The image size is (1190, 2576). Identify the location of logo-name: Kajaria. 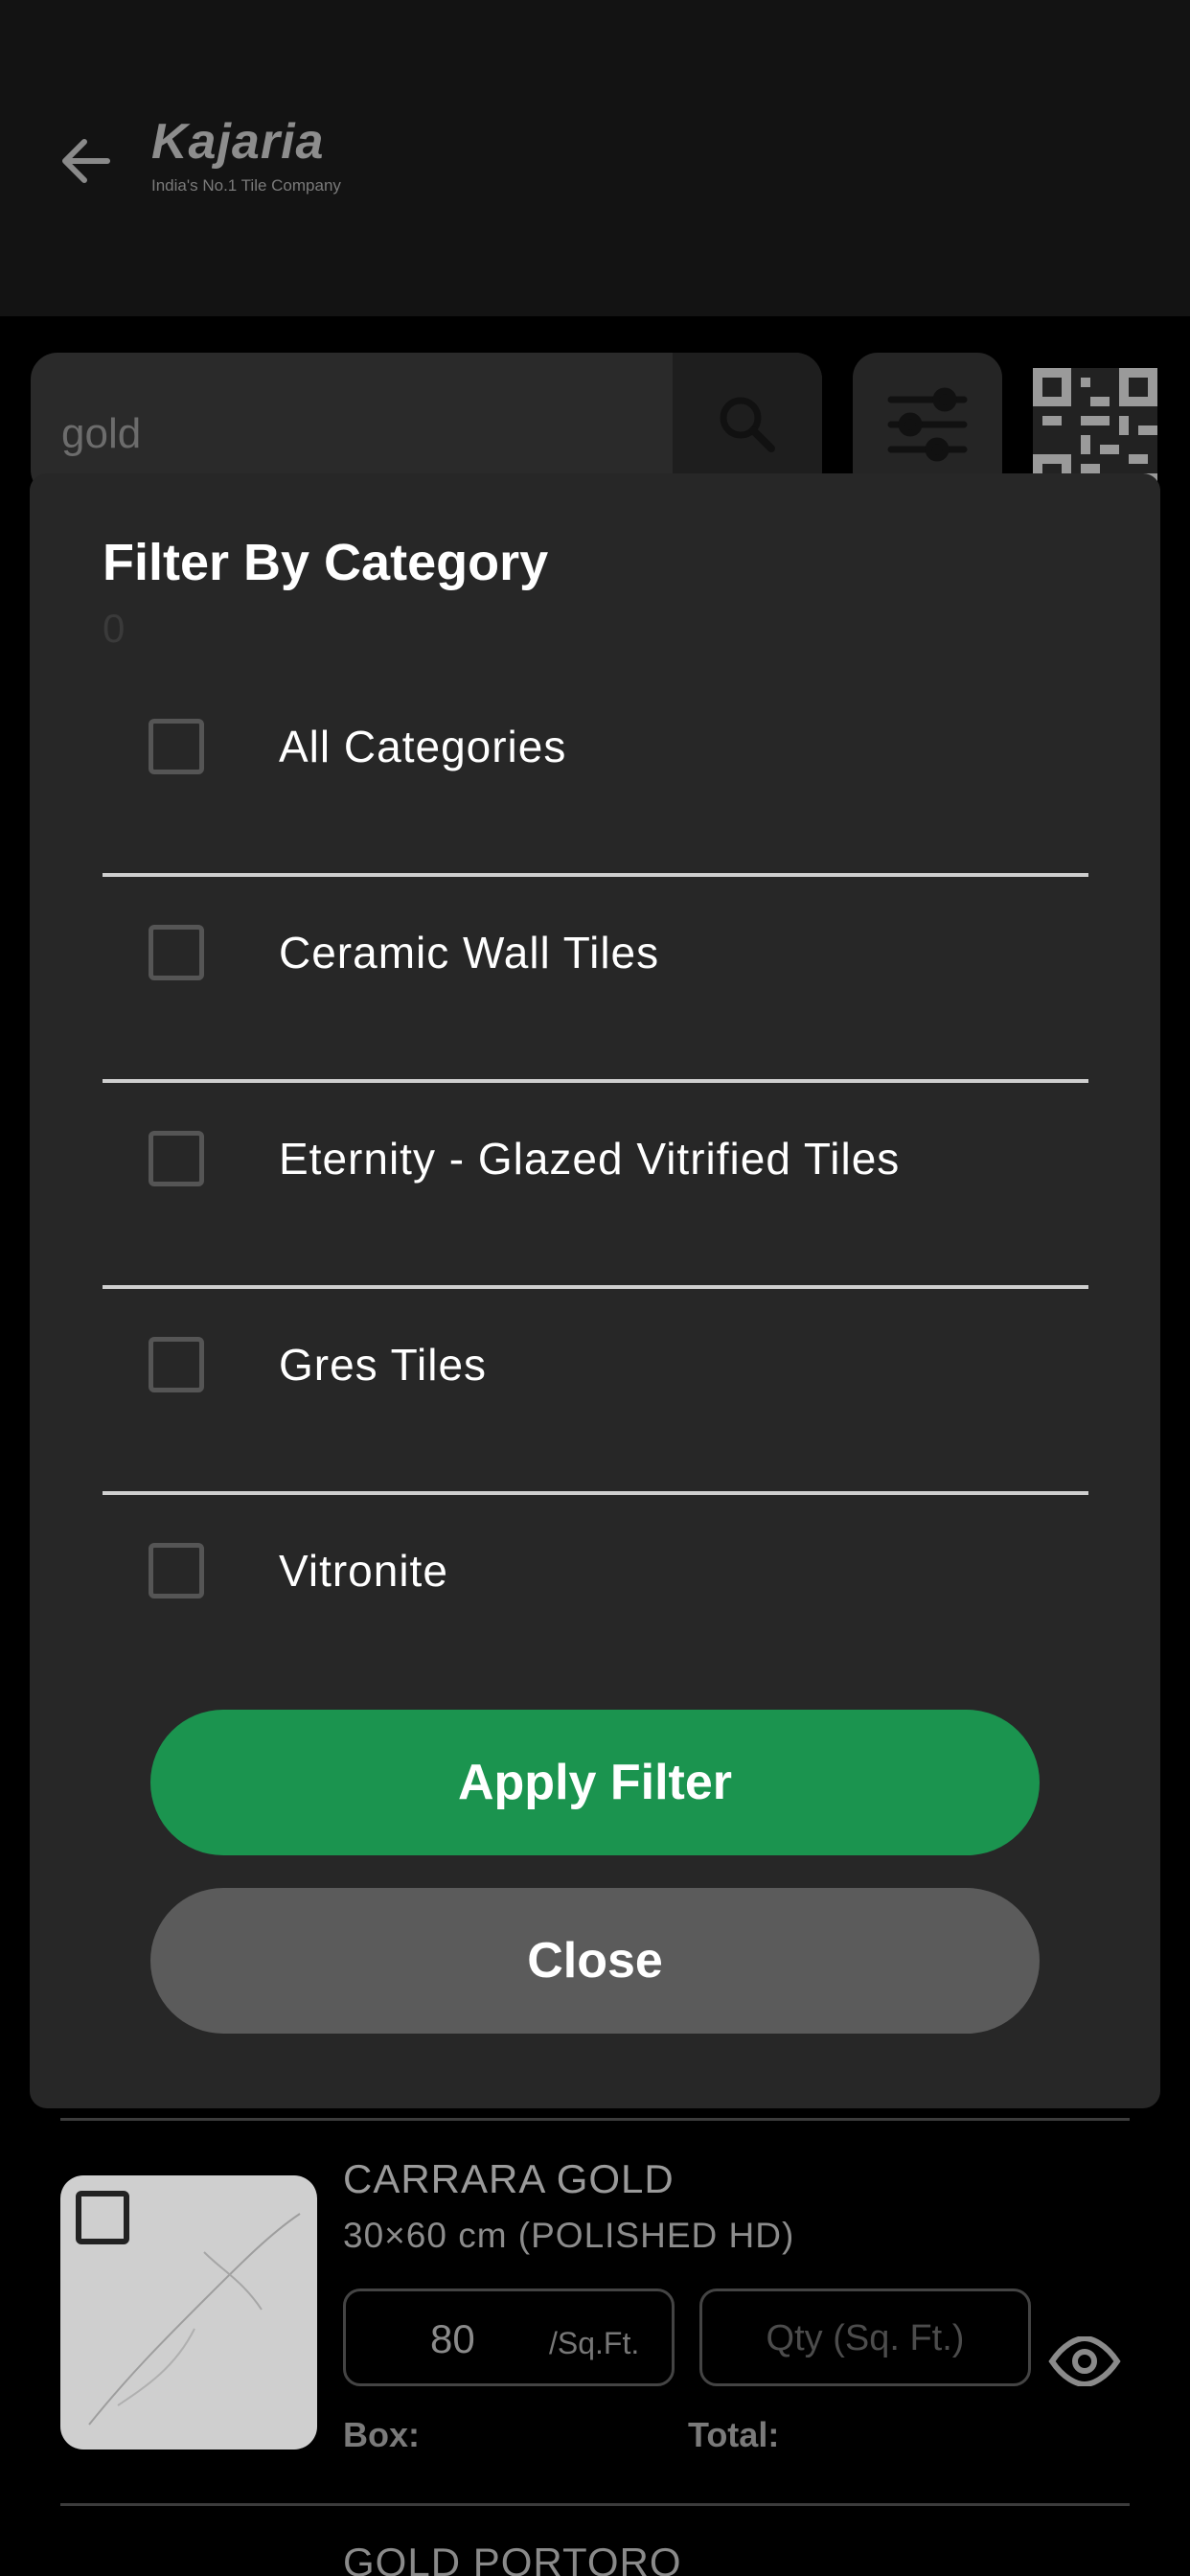
(238, 142).